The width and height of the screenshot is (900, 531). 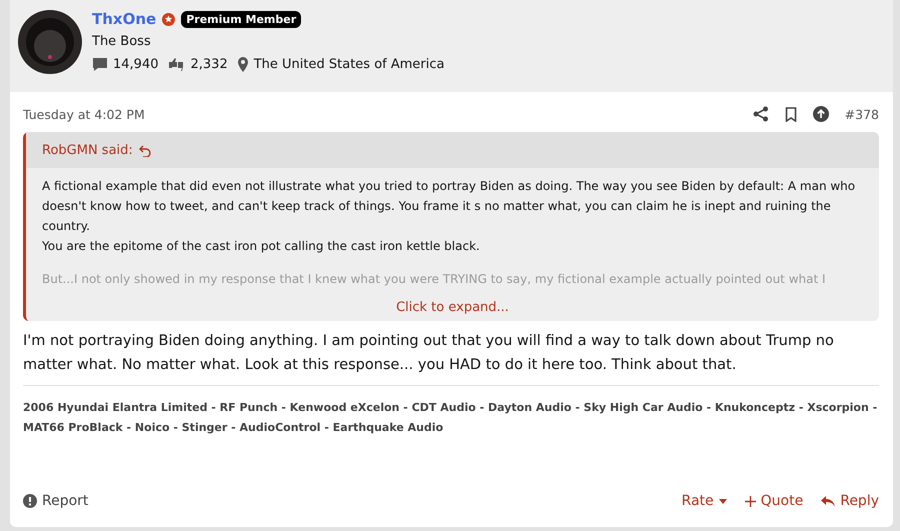 I want to click on avatar, so click(x=50, y=42).